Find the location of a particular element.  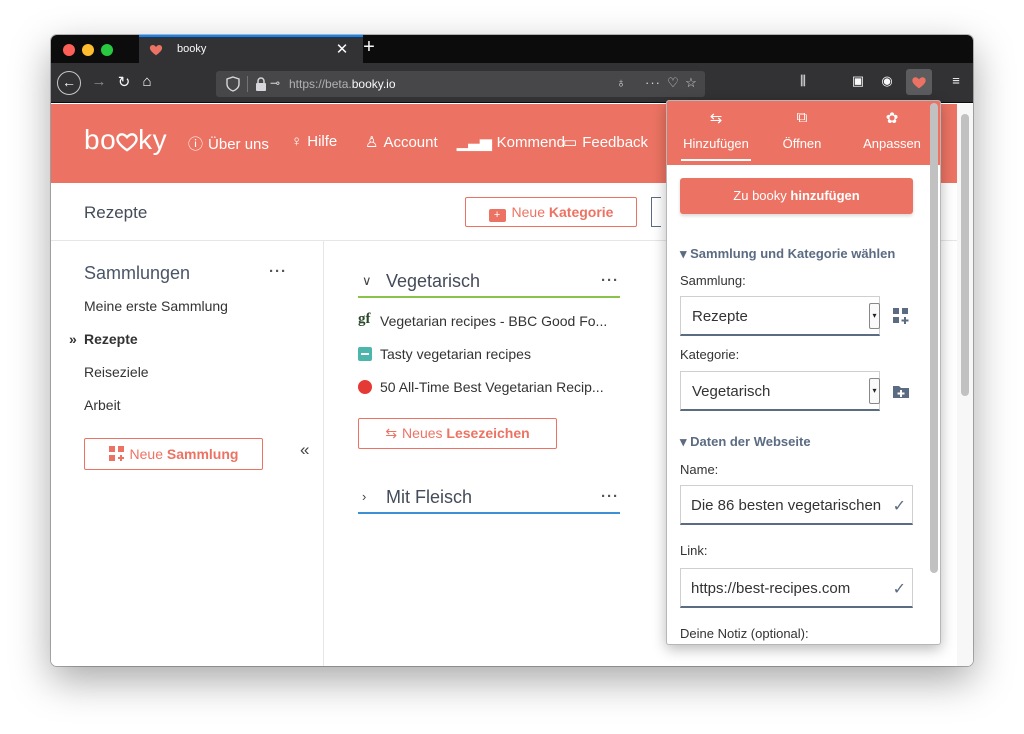

open-external-icon: ⧉ is located at coordinates (802, 117).